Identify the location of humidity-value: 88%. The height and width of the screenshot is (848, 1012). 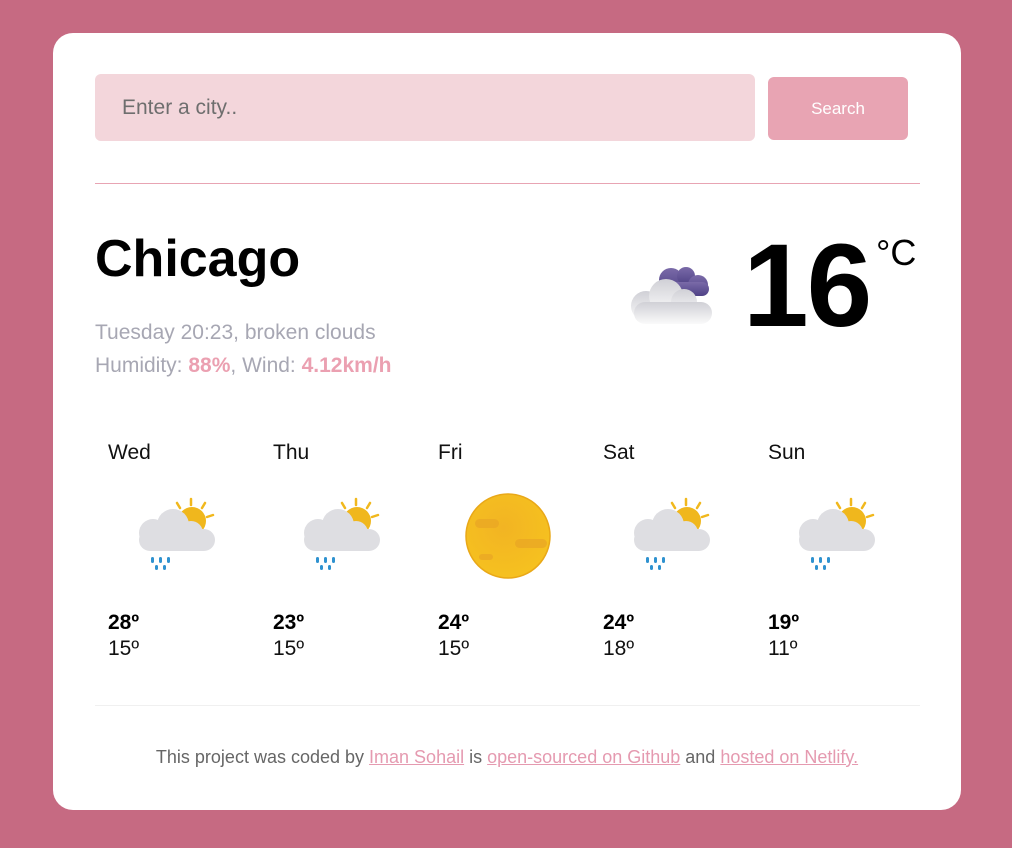
(209, 365).